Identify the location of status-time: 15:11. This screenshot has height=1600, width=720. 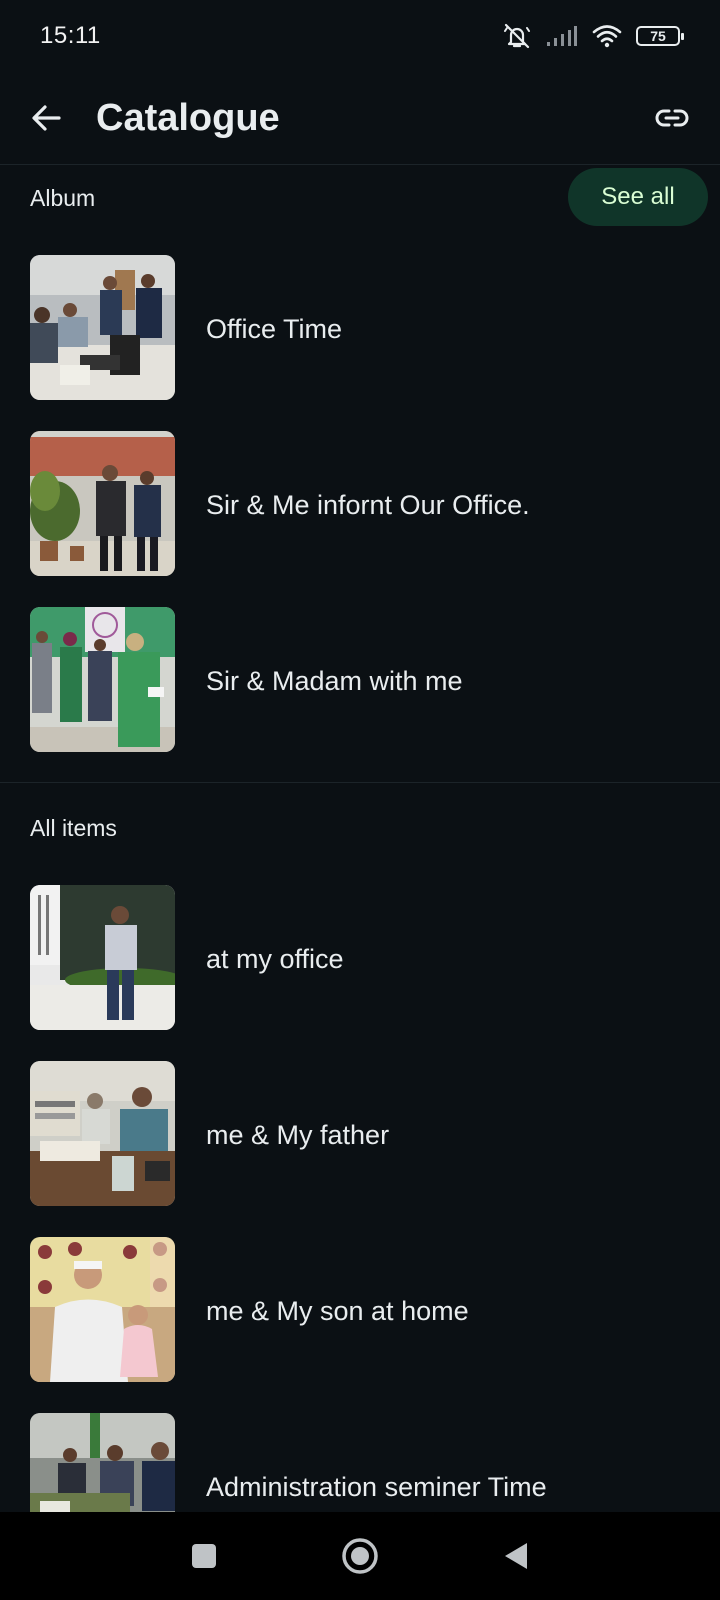
(70, 35).